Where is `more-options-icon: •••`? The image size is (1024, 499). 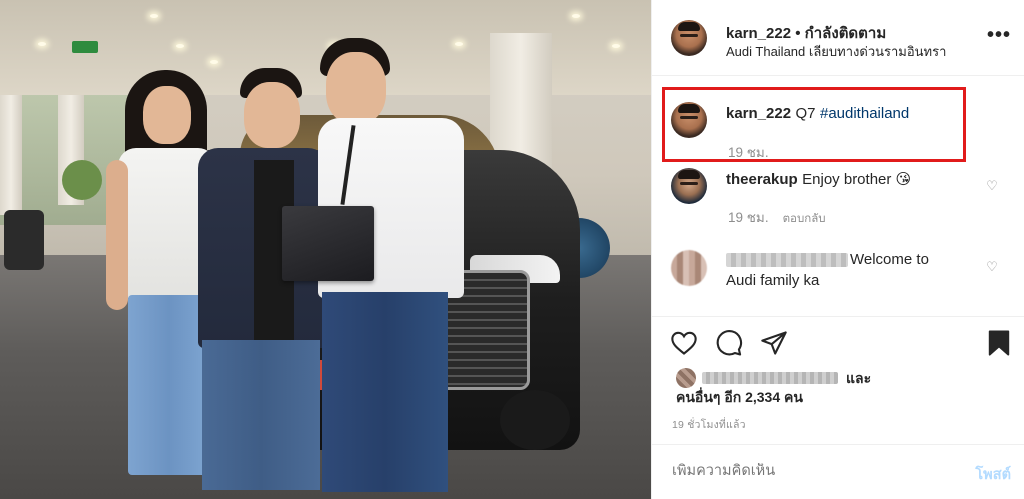
more-options-icon: ••• is located at coordinates (999, 35).